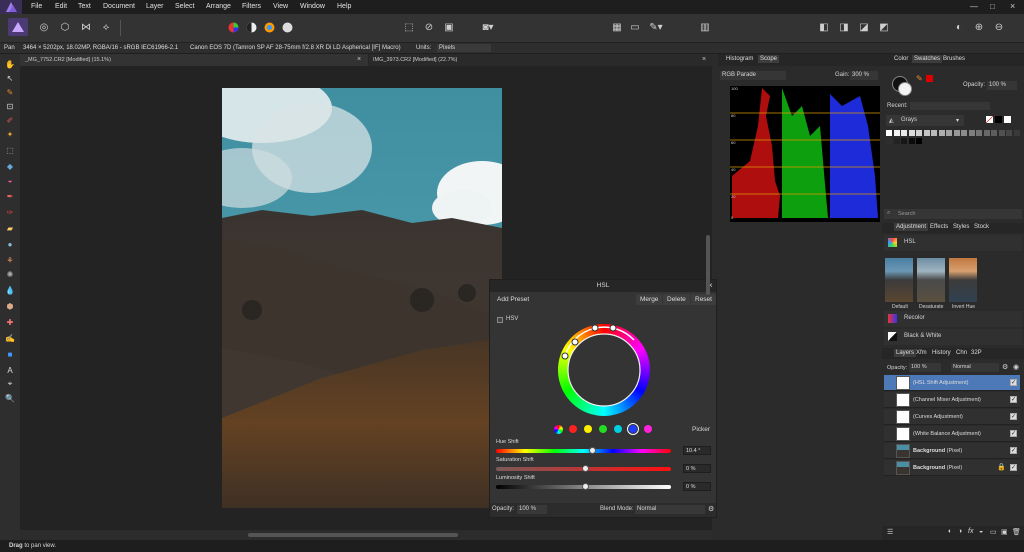  Describe the element at coordinates (954, 59) in the screenshot. I see `tab-brushes: Brushes` at that location.